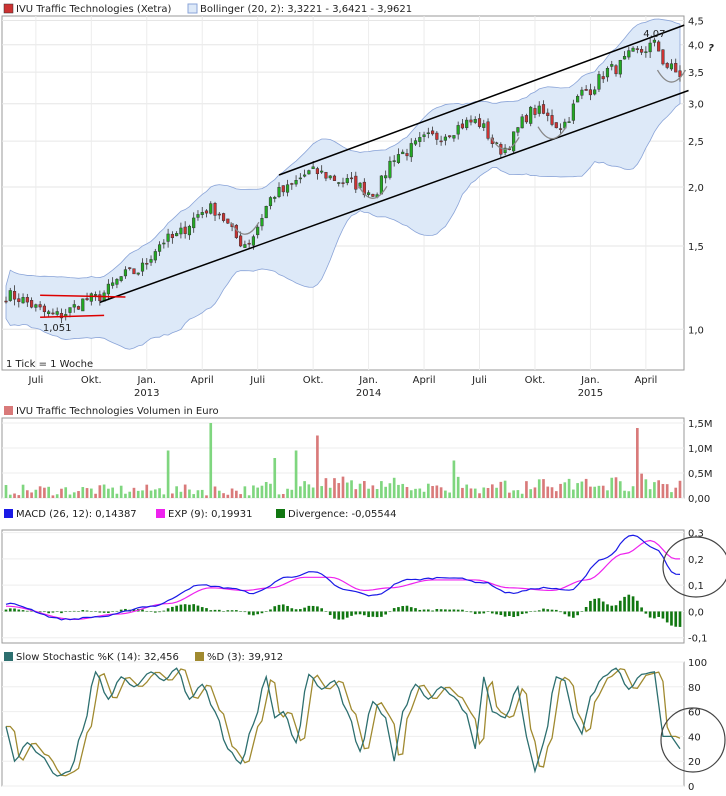 The width and height of the screenshot is (726, 796). I want to click on stoch-y-tick: 0, so click(691, 787).